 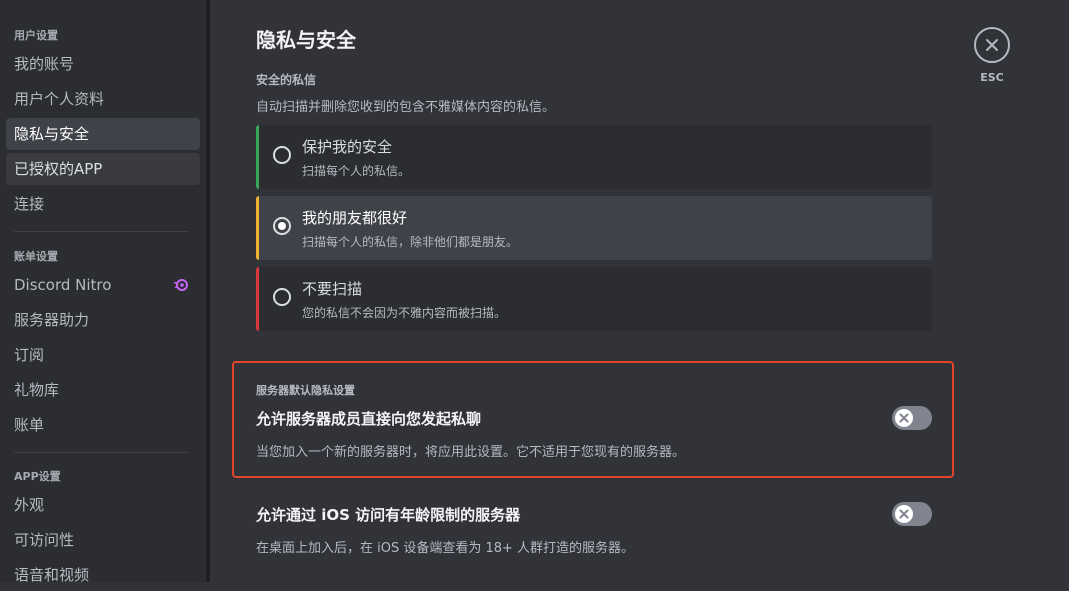 What do you see at coordinates (369, 419) in the screenshot?
I see `server-dm-setting-title: 允许服务器成员直接向您发起私聊` at bounding box center [369, 419].